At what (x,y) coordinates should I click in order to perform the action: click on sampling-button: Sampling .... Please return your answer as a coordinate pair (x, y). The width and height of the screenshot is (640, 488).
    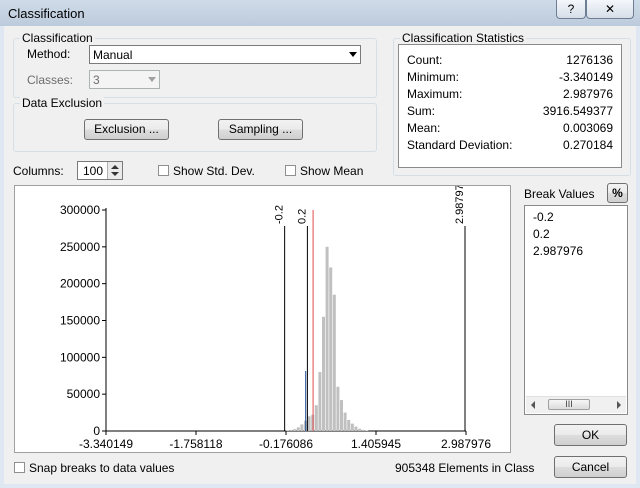
    Looking at the image, I should click on (260, 129).